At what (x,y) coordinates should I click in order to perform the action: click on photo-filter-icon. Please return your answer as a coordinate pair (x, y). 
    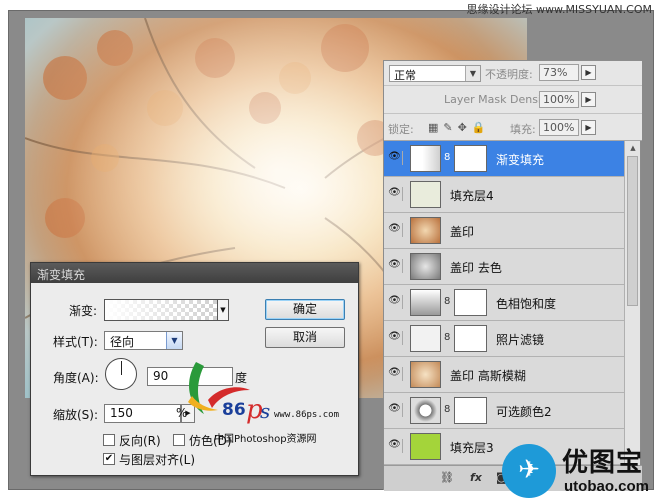
    Looking at the image, I should click on (425, 338).